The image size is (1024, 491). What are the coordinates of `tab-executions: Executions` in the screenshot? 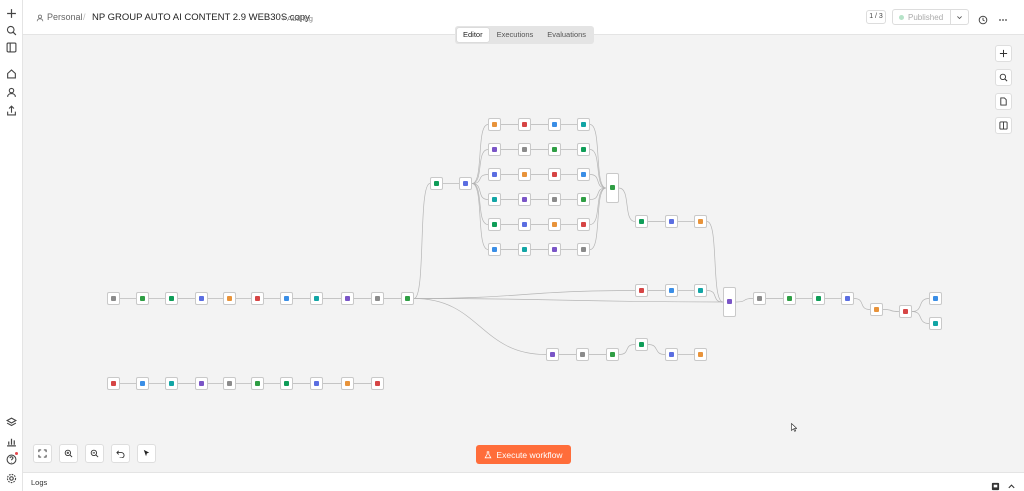 It's located at (515, 35).